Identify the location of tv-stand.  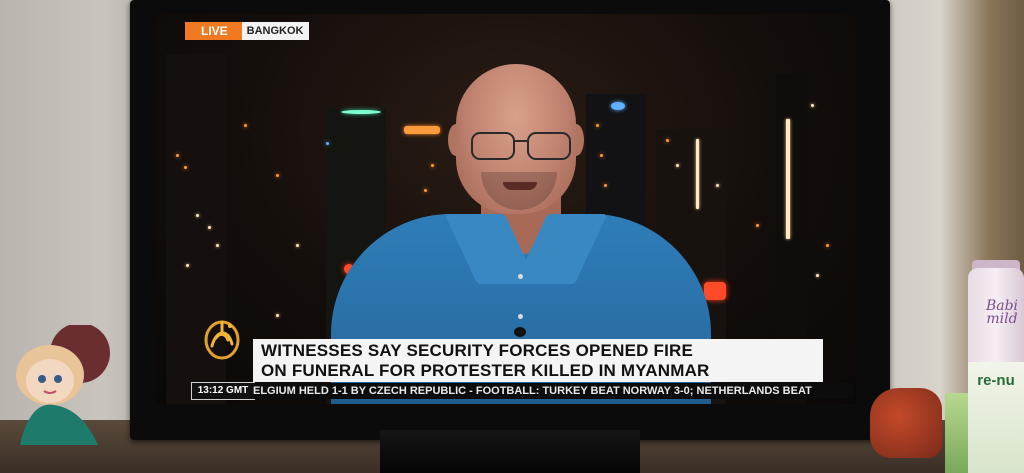
(510, 451).